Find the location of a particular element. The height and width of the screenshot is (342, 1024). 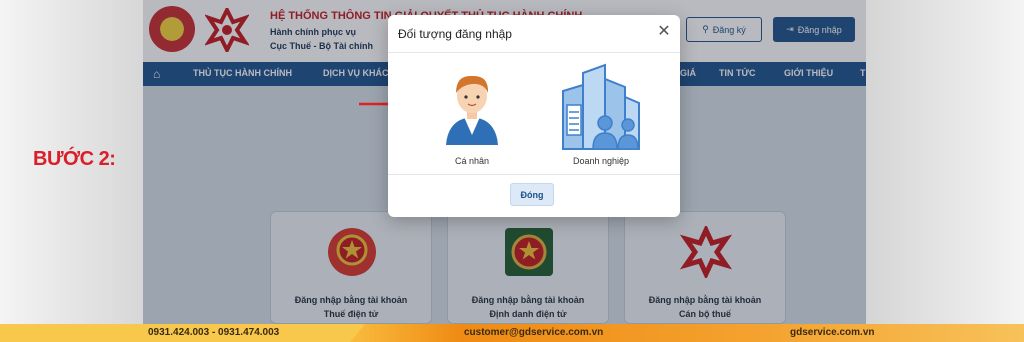

close-button: Đóng is located at coordinates (532, 194).